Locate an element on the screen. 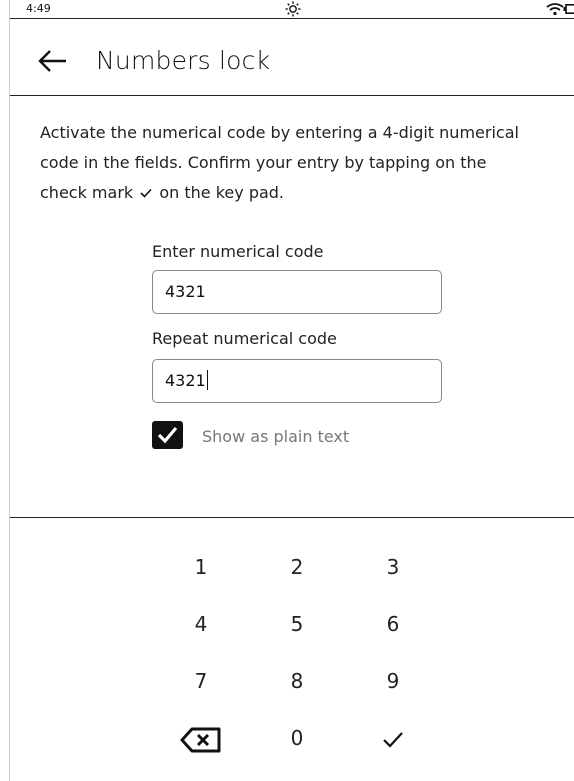  key-8: 8 is located at coordinates (297, 681).